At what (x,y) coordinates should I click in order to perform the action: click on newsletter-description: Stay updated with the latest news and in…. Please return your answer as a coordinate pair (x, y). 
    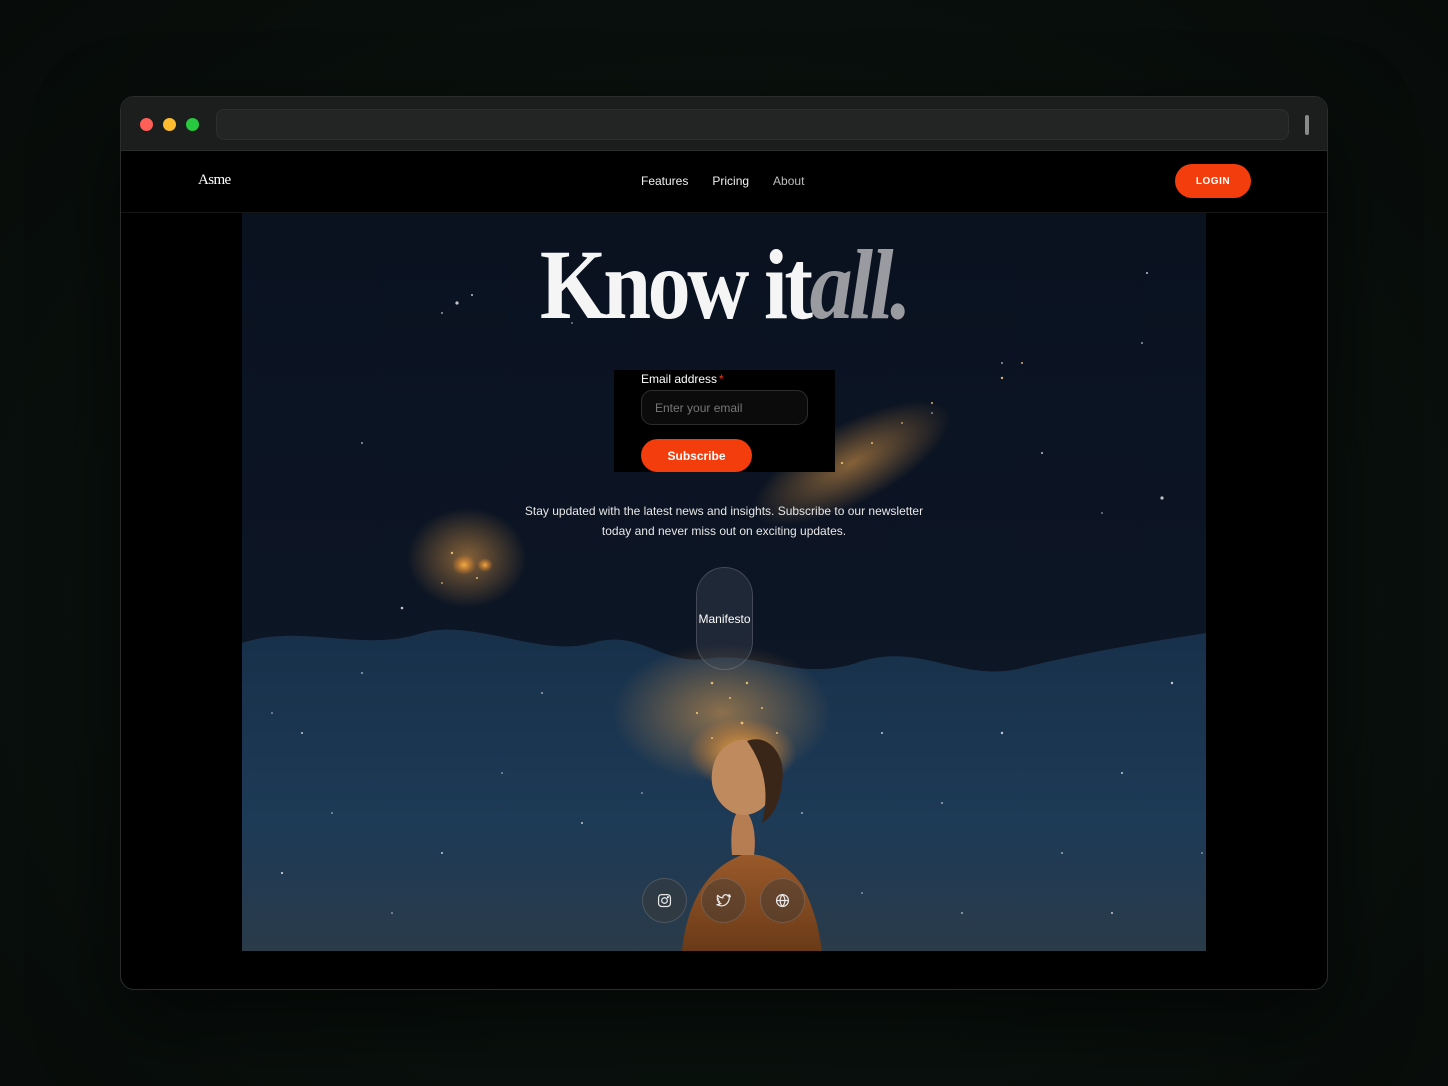
    Looking at the image, I should click on (724, 521).